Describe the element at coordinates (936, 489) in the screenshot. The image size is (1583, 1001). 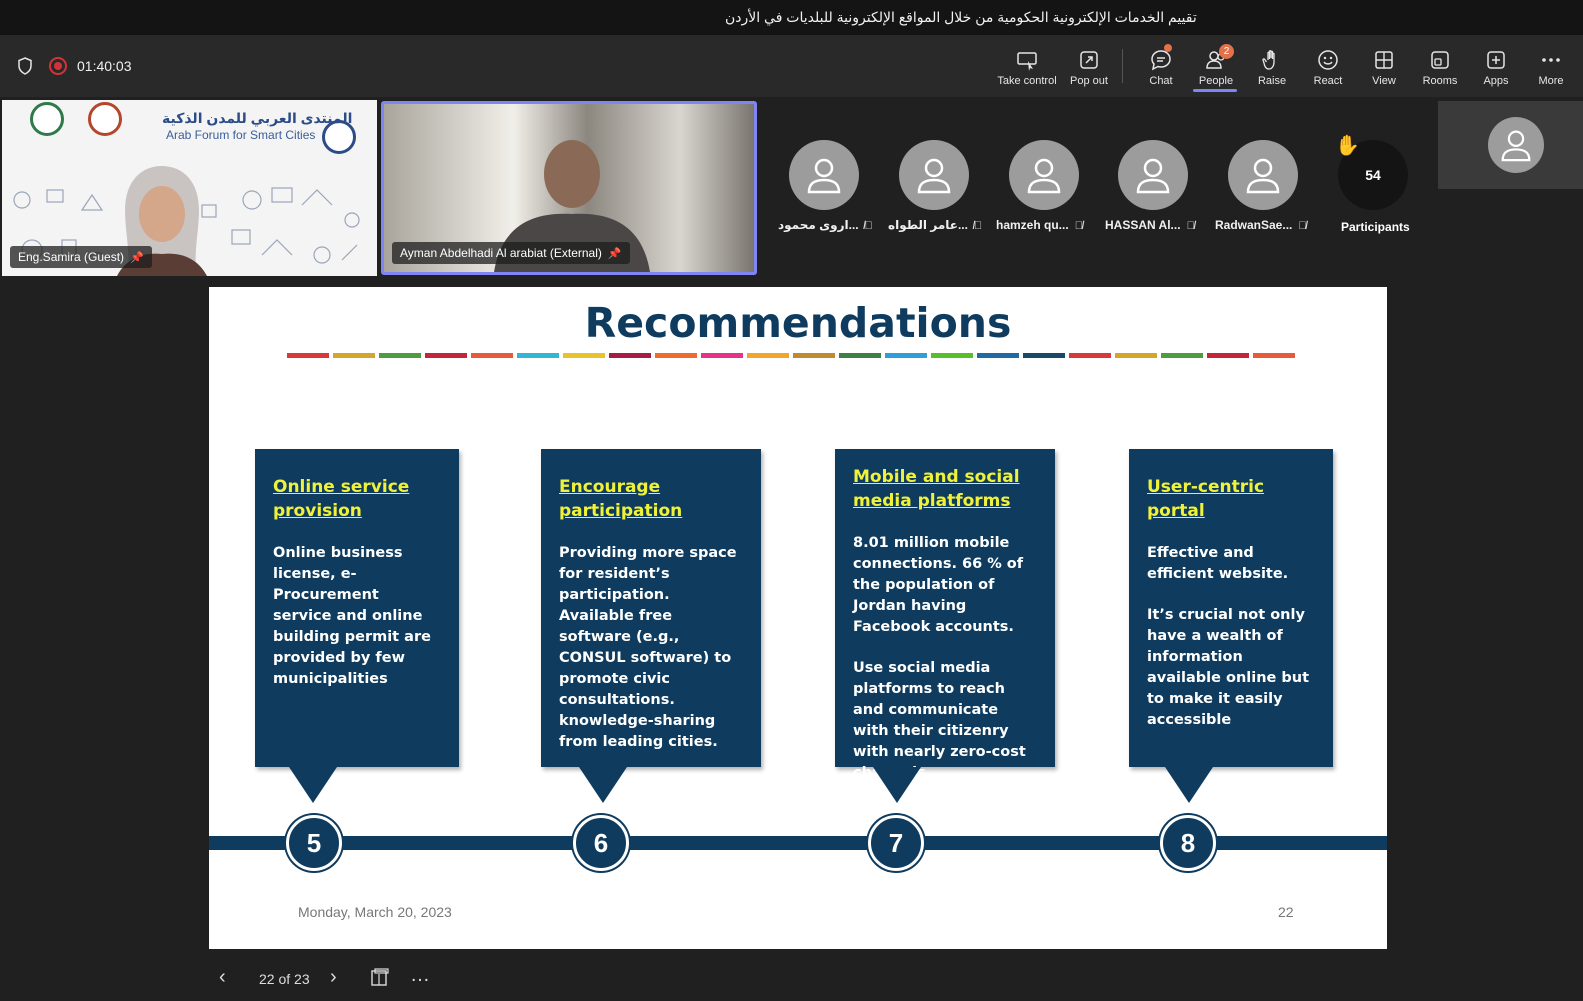
I see `card-heading: Mobile and social media platforms` at that location.